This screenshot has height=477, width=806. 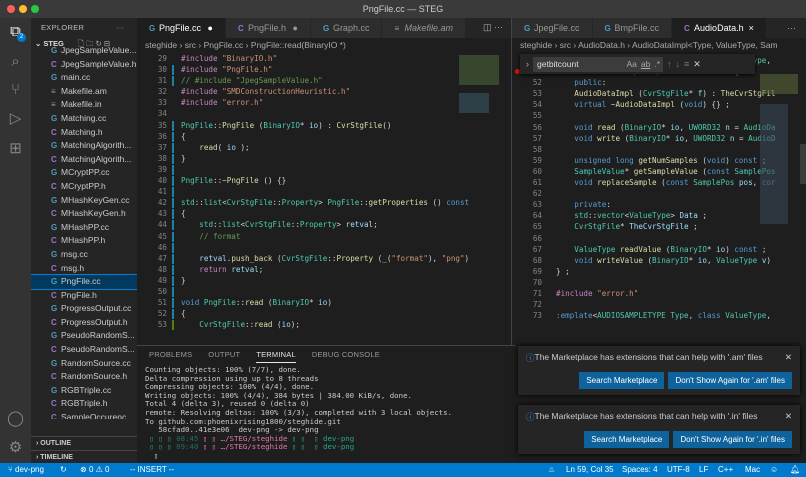 What do you see at coordinates (11, 9) in the screenshot?
I see `close-window-button` at bounding box center [11, 9].